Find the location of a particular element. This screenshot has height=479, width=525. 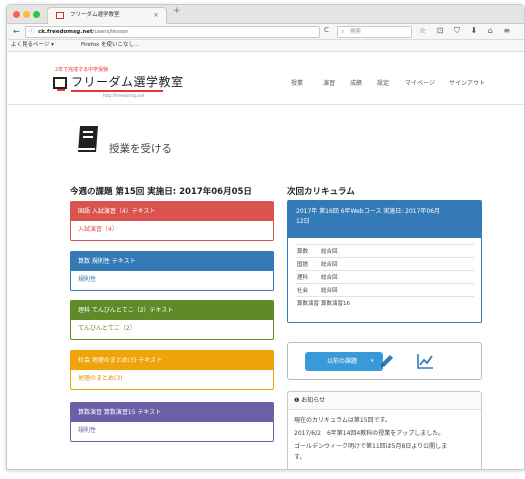

toolbar-icons: ☆ ⊡ ⛉ ⬇ ⌂ ≡ is located at coordinates (466, 31).